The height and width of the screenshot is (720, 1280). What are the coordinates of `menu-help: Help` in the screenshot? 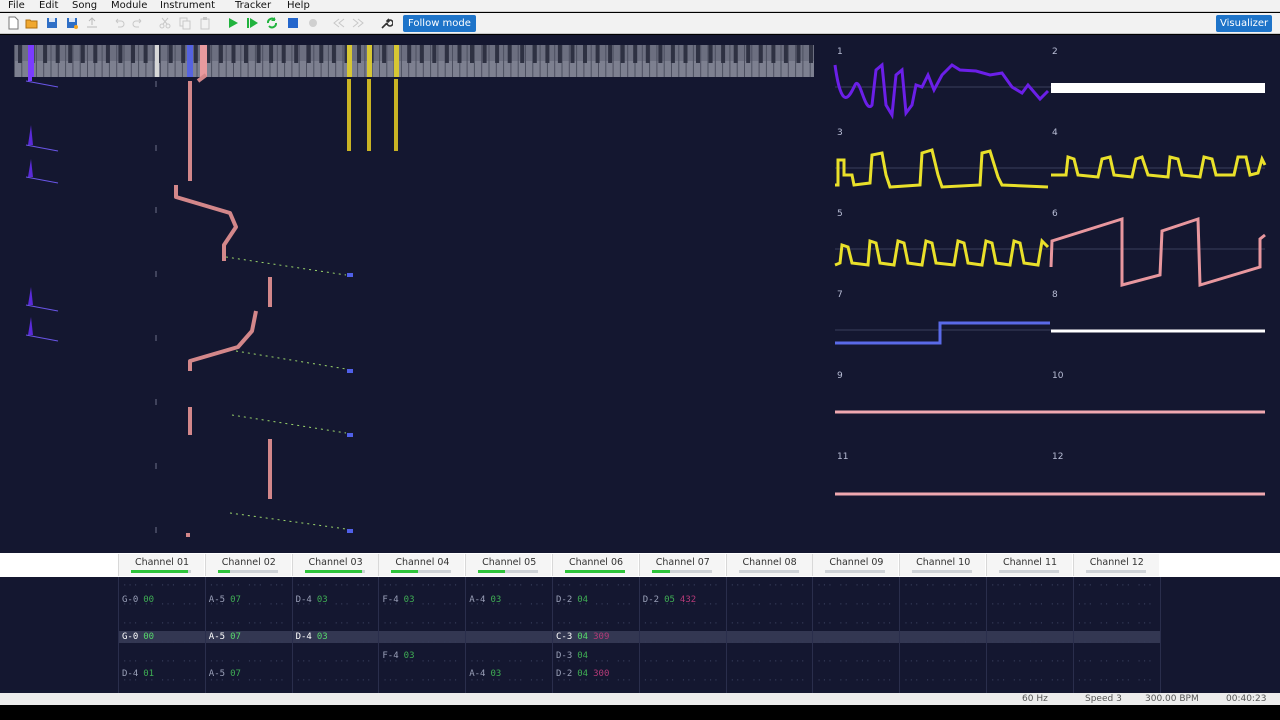 It's located at (298, 6).